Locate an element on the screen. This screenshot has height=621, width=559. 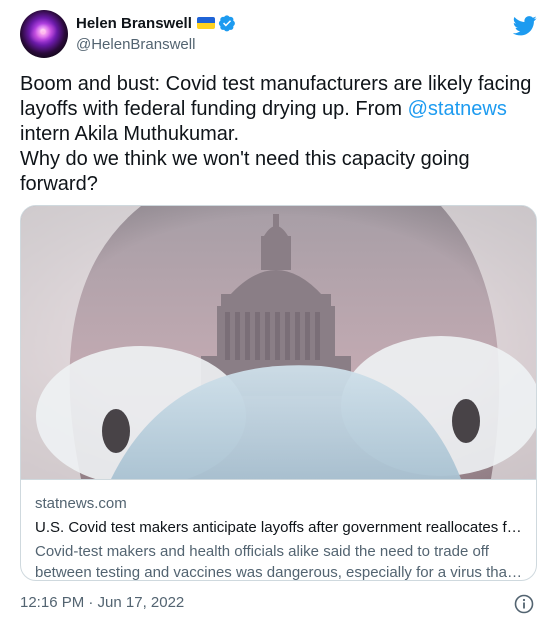
author-name-row: Helen Branswell is located at coordinates (156, 23).